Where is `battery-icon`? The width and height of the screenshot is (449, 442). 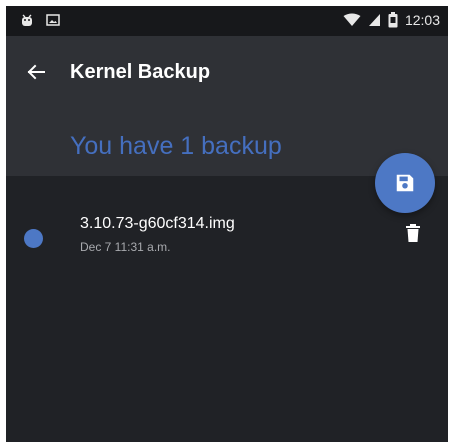 battery-icon is located at coordinates (393, 20).